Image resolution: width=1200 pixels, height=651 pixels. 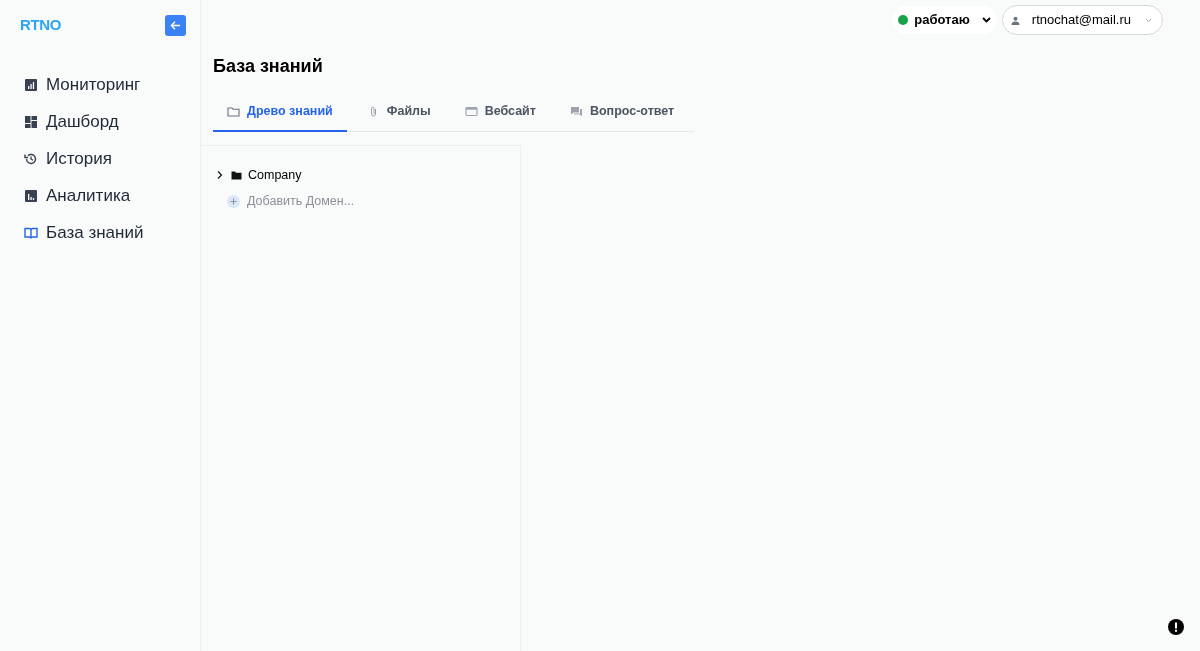 What do you see at coordinates (112, 196) in the screenshot?
I see `sidebar-item: Аналитика` at bounding box center [112, 196].